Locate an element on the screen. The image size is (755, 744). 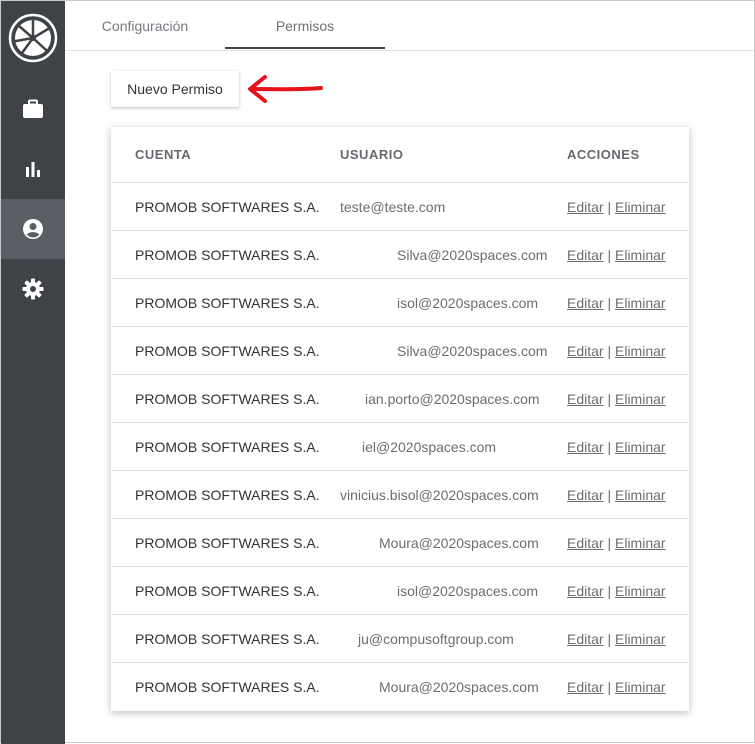
tab-permisos: Permisos is located at coordinates (305, 26).